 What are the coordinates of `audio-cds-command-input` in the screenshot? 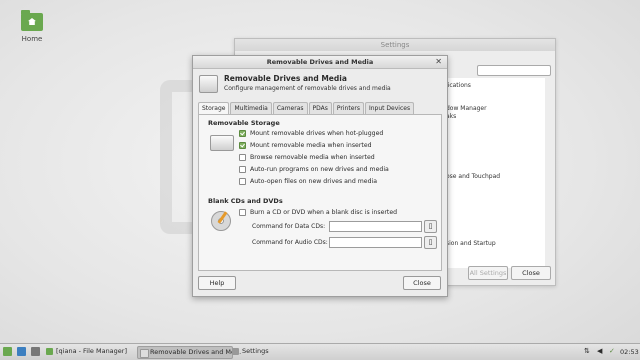 It's located at (375, 242).